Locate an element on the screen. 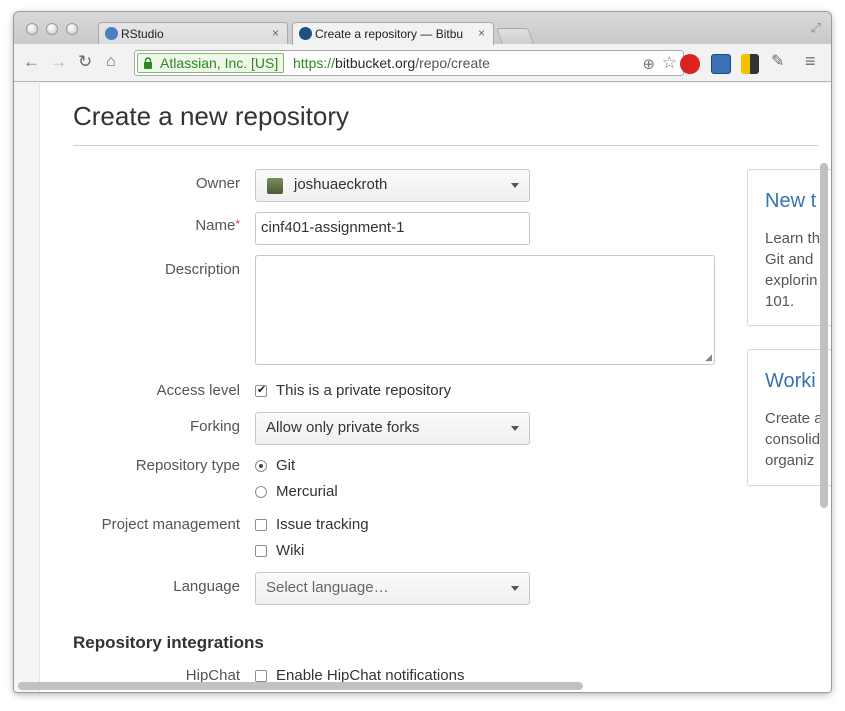  url-scheme: https:// is located at coordinates (314, 63).